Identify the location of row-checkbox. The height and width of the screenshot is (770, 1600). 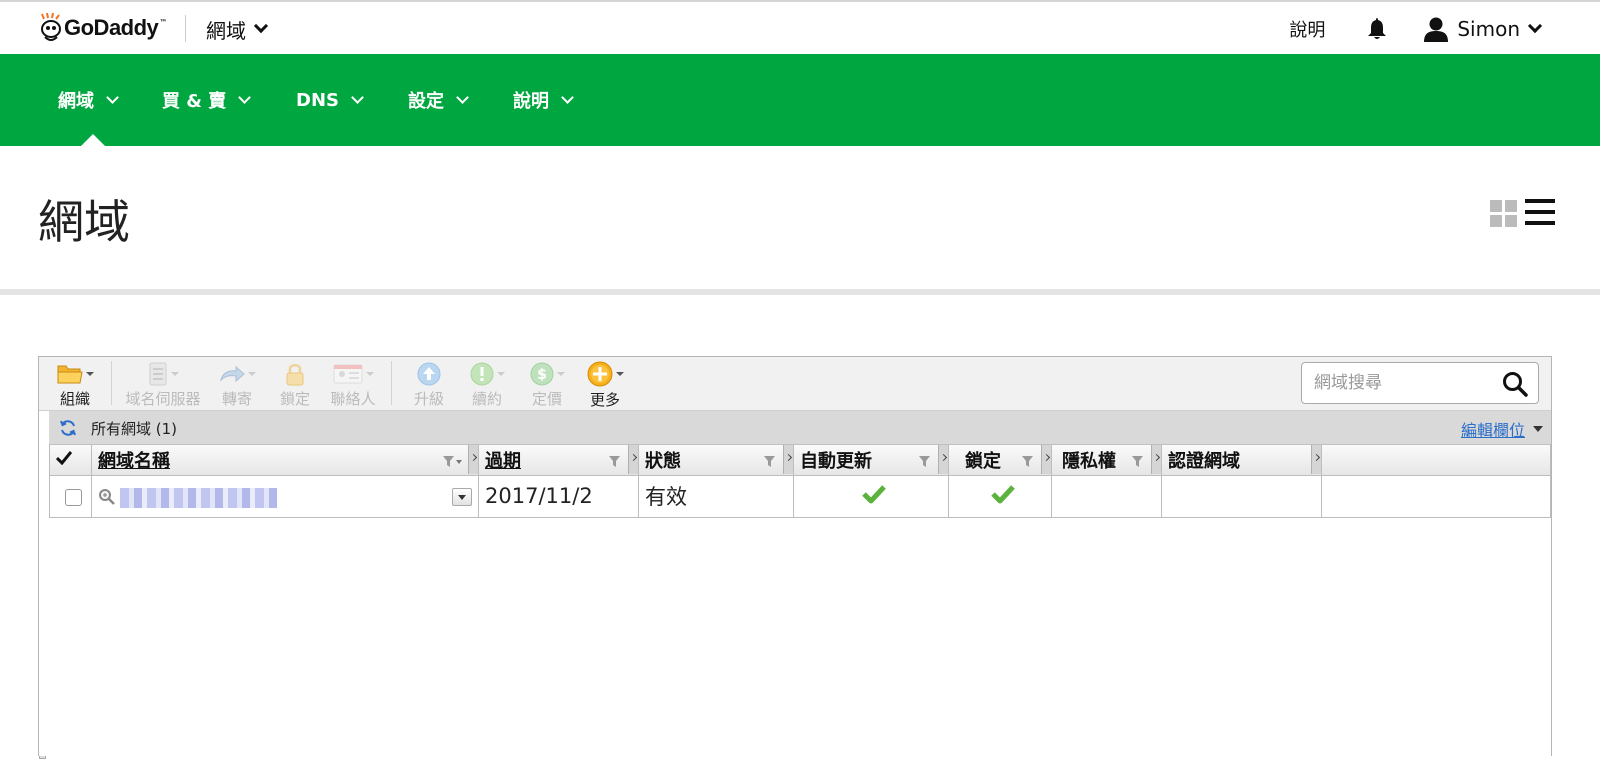
(73, 497).